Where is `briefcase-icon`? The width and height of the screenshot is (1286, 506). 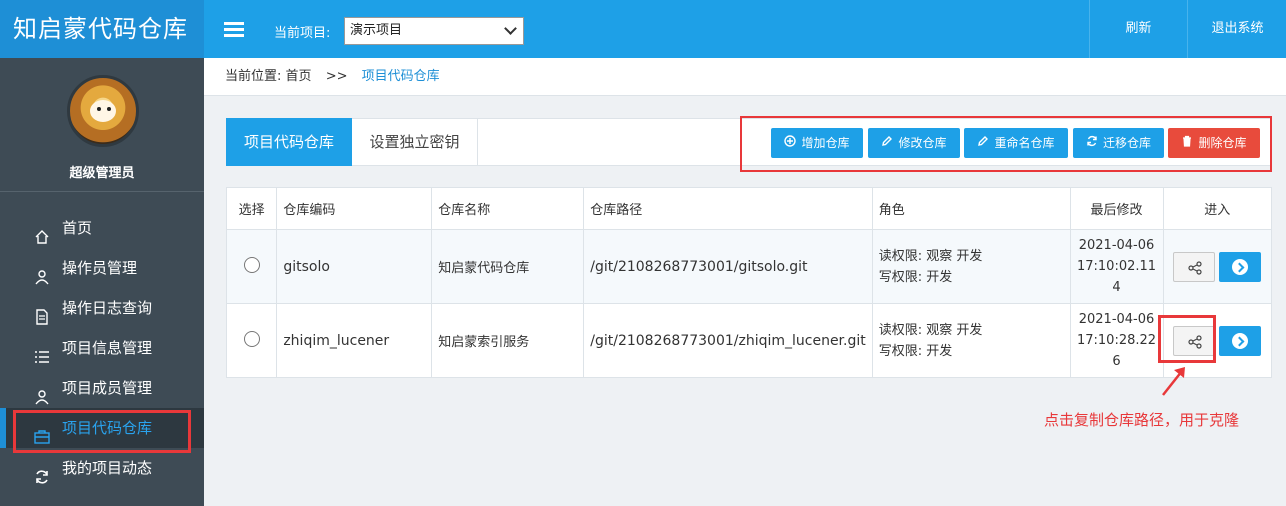 briefcase-icon is located at coordinates (42, 432).